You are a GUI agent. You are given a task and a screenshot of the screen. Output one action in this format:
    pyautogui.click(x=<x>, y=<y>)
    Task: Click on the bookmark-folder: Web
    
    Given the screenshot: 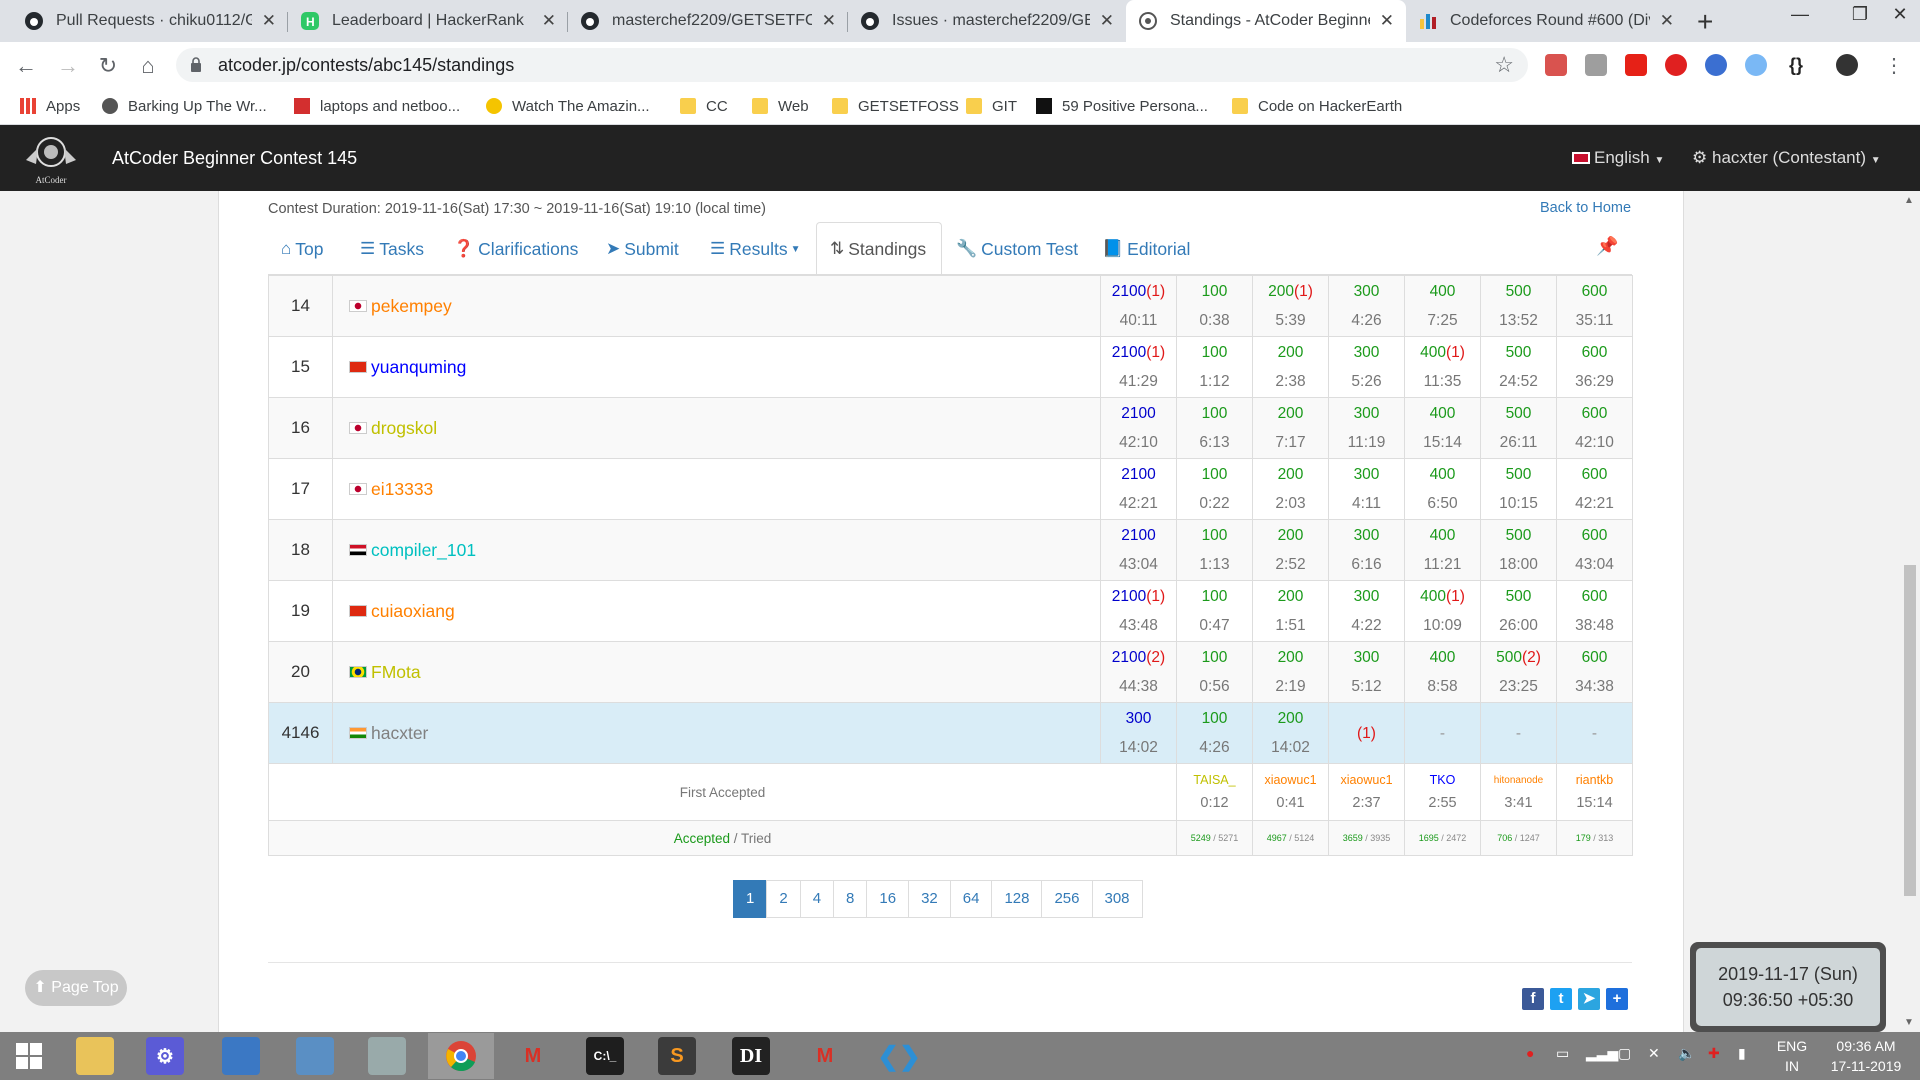 What is the action you would take?
    pyautogui.click(x=780, y=106)
    